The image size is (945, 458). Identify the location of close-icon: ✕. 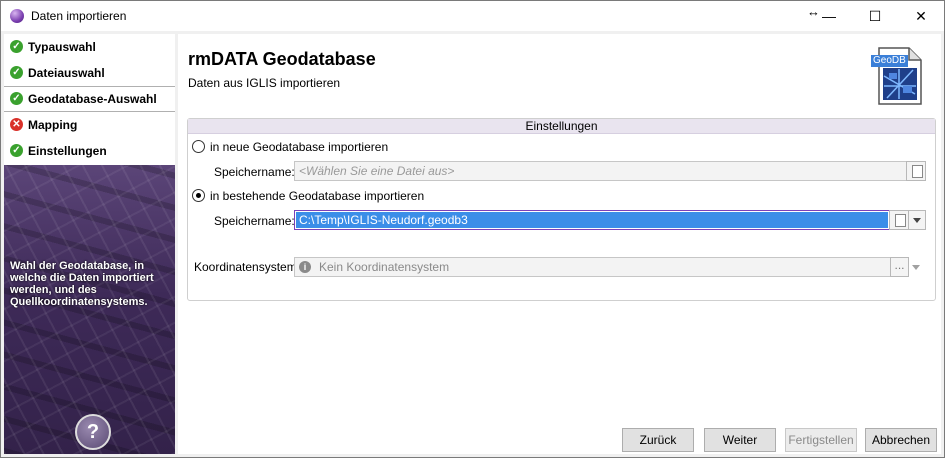
(921, 16).